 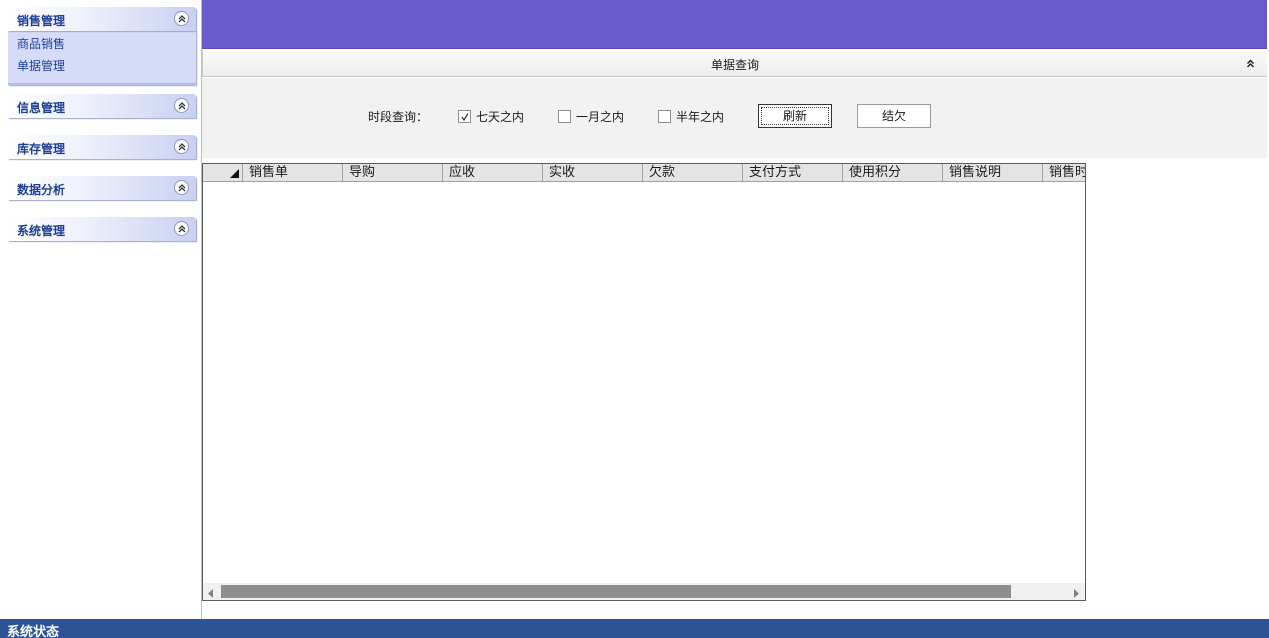 What do you see at coordinates (593, 173) in the screenshot?
I see `column-header-received: 实收` at bounding box center [593, 173].